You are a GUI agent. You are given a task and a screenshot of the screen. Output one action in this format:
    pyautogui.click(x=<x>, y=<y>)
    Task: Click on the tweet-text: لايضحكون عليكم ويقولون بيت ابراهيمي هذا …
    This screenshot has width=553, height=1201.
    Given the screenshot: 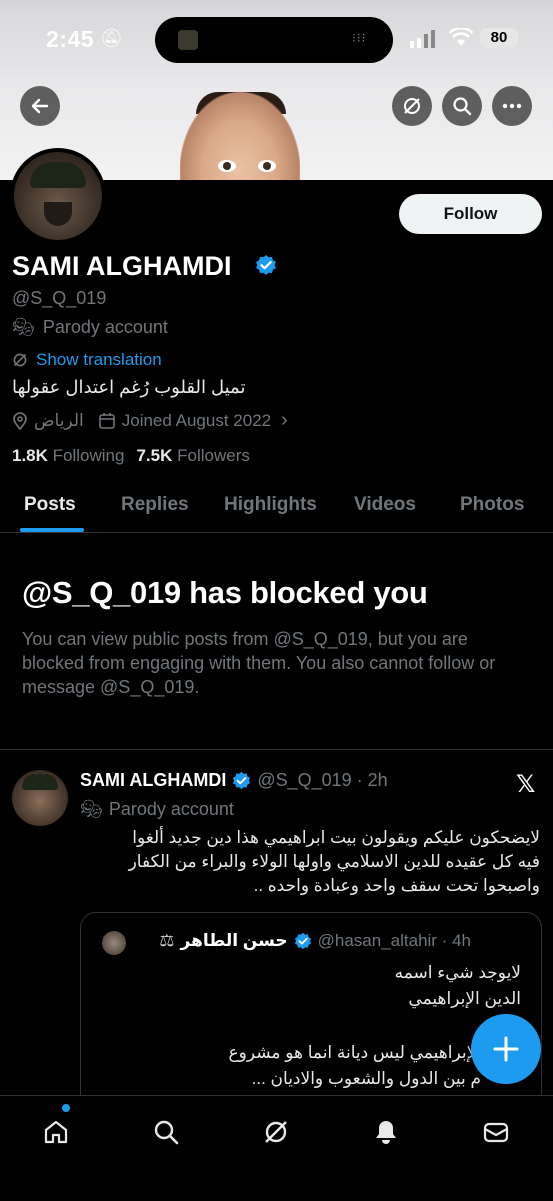 What is the action you would take?
    pyautogui.click(x=310, y=862)
    